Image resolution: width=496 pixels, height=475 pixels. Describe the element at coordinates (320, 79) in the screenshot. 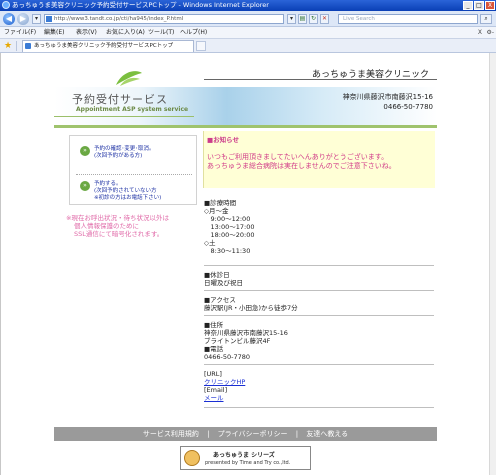

I see `clinic-name-underline` at that location.